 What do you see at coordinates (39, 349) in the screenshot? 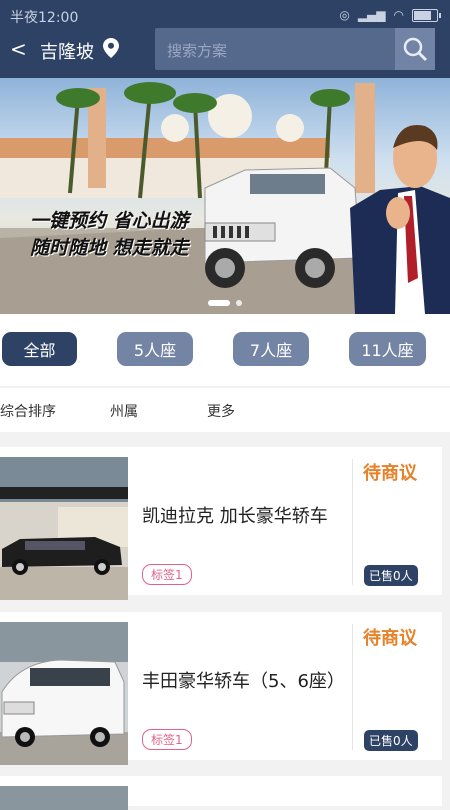
I see `filter-chip-all: 全部` at bounding box center [39, 349].